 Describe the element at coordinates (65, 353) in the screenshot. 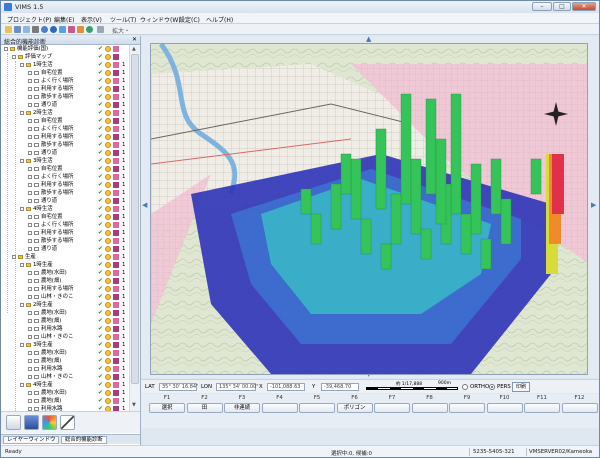

I see `tree-row: 農地(水田) ✔ 1` at that location.